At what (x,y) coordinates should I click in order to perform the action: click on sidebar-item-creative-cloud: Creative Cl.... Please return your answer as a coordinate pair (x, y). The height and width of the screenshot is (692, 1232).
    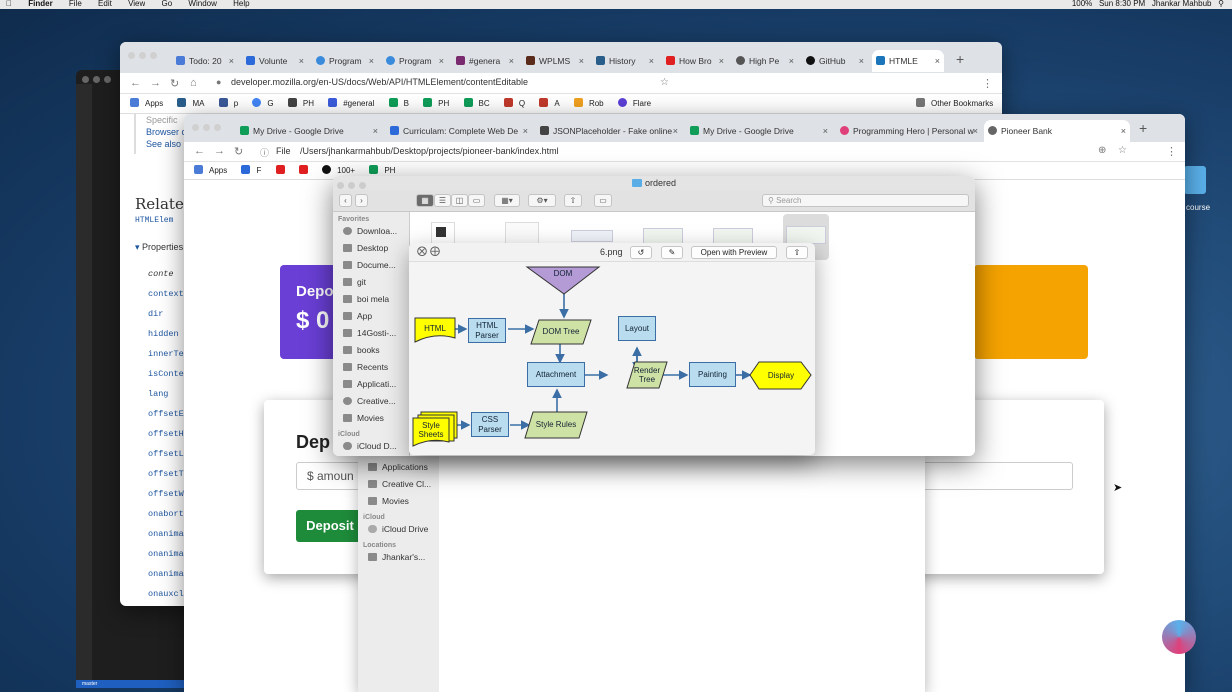
    Looking at the image, I should click on (398, 484).